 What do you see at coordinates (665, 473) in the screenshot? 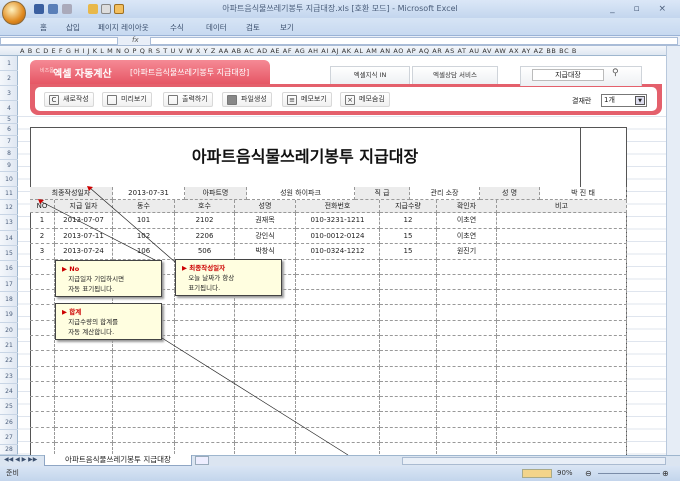
I see `zoom-in-icon: ⊕` at bounding box center [665, 473].